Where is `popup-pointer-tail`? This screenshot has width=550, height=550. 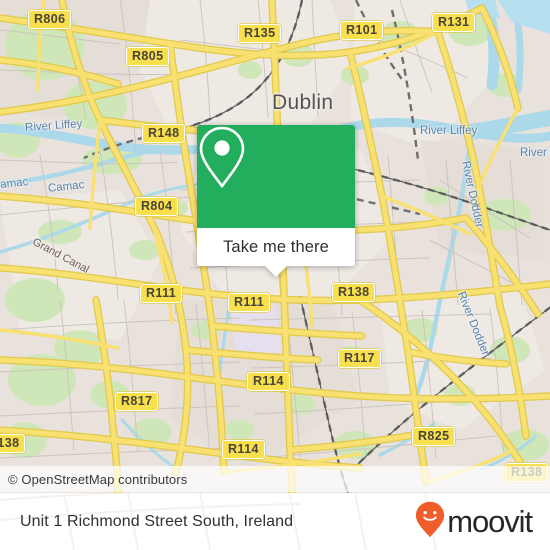 popup-pointer-tail is located at coordinates (276, 271).